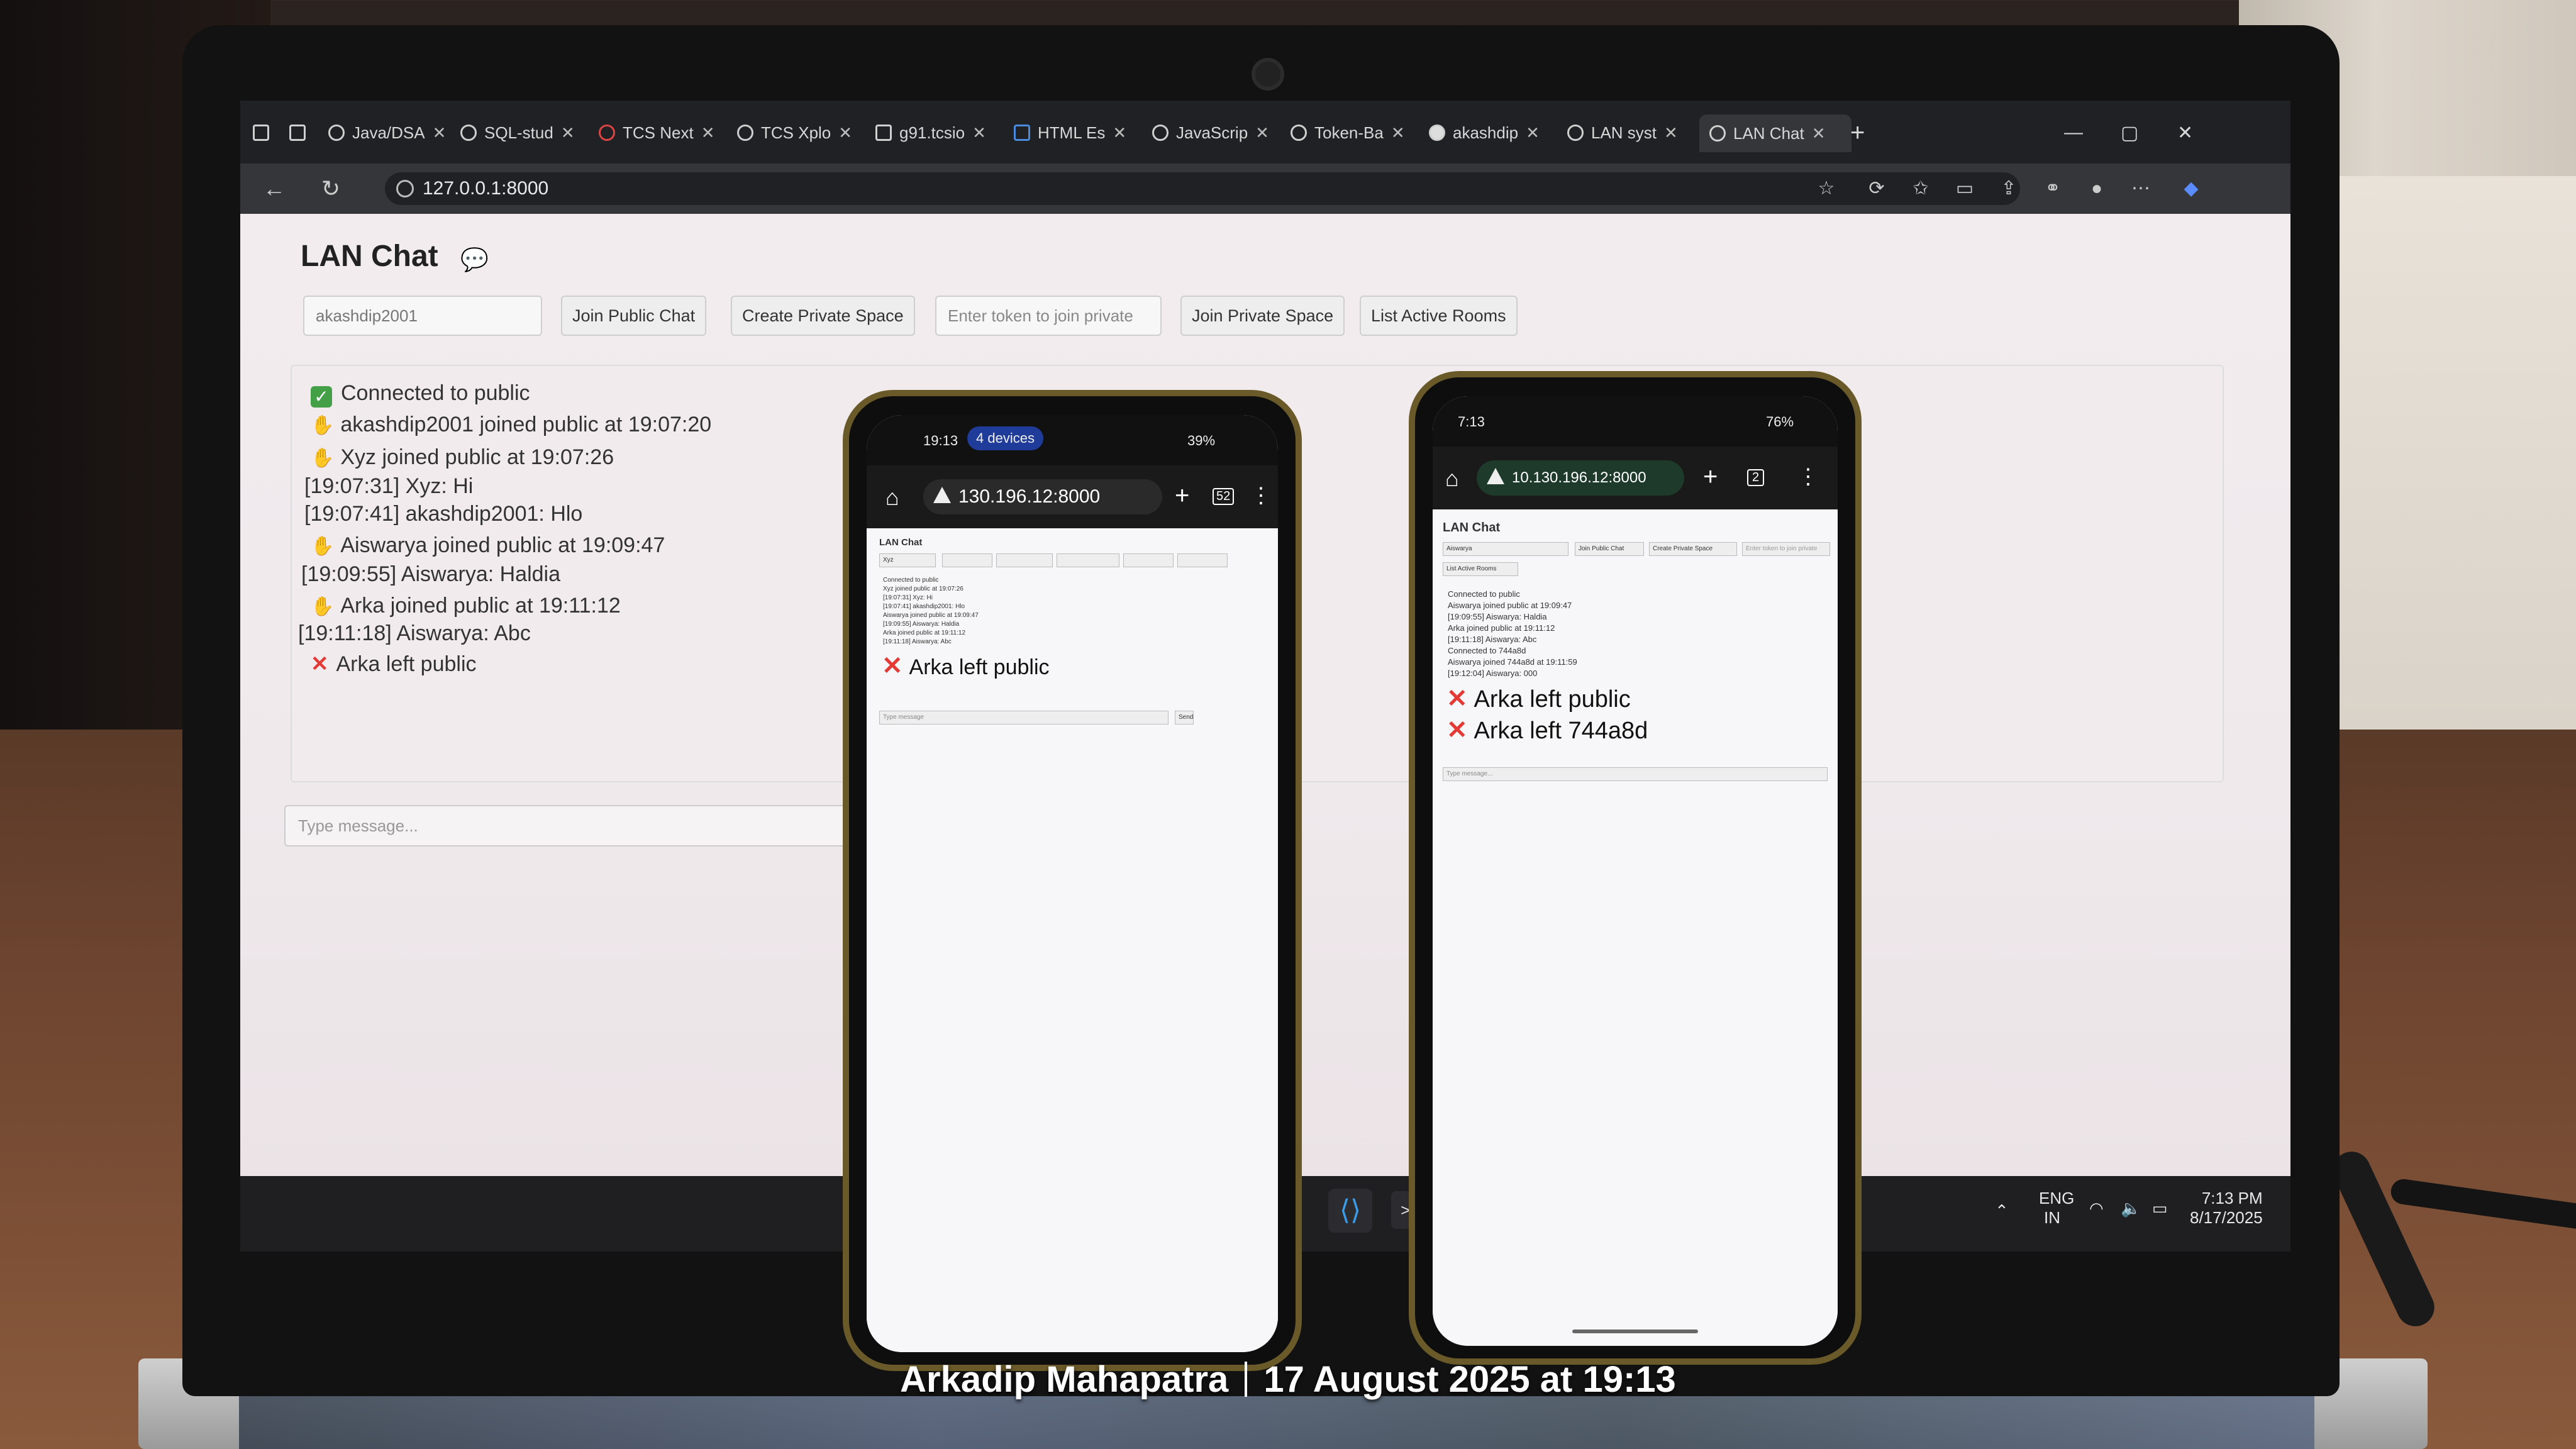 This screenshot has height=1449, width=2576. What do you see at coordinates (1547, 730) in the screenshot?
I see `log-line: ✕ Arka left 744a8d` at bounding box center [1547, 730].